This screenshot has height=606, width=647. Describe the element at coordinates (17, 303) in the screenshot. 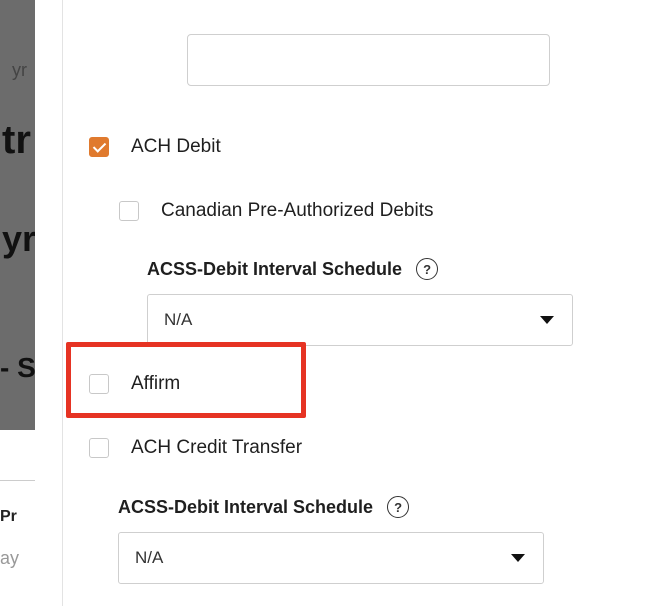

I see `background-page-fragment: yr tr yr - S Pr ay` at that location.